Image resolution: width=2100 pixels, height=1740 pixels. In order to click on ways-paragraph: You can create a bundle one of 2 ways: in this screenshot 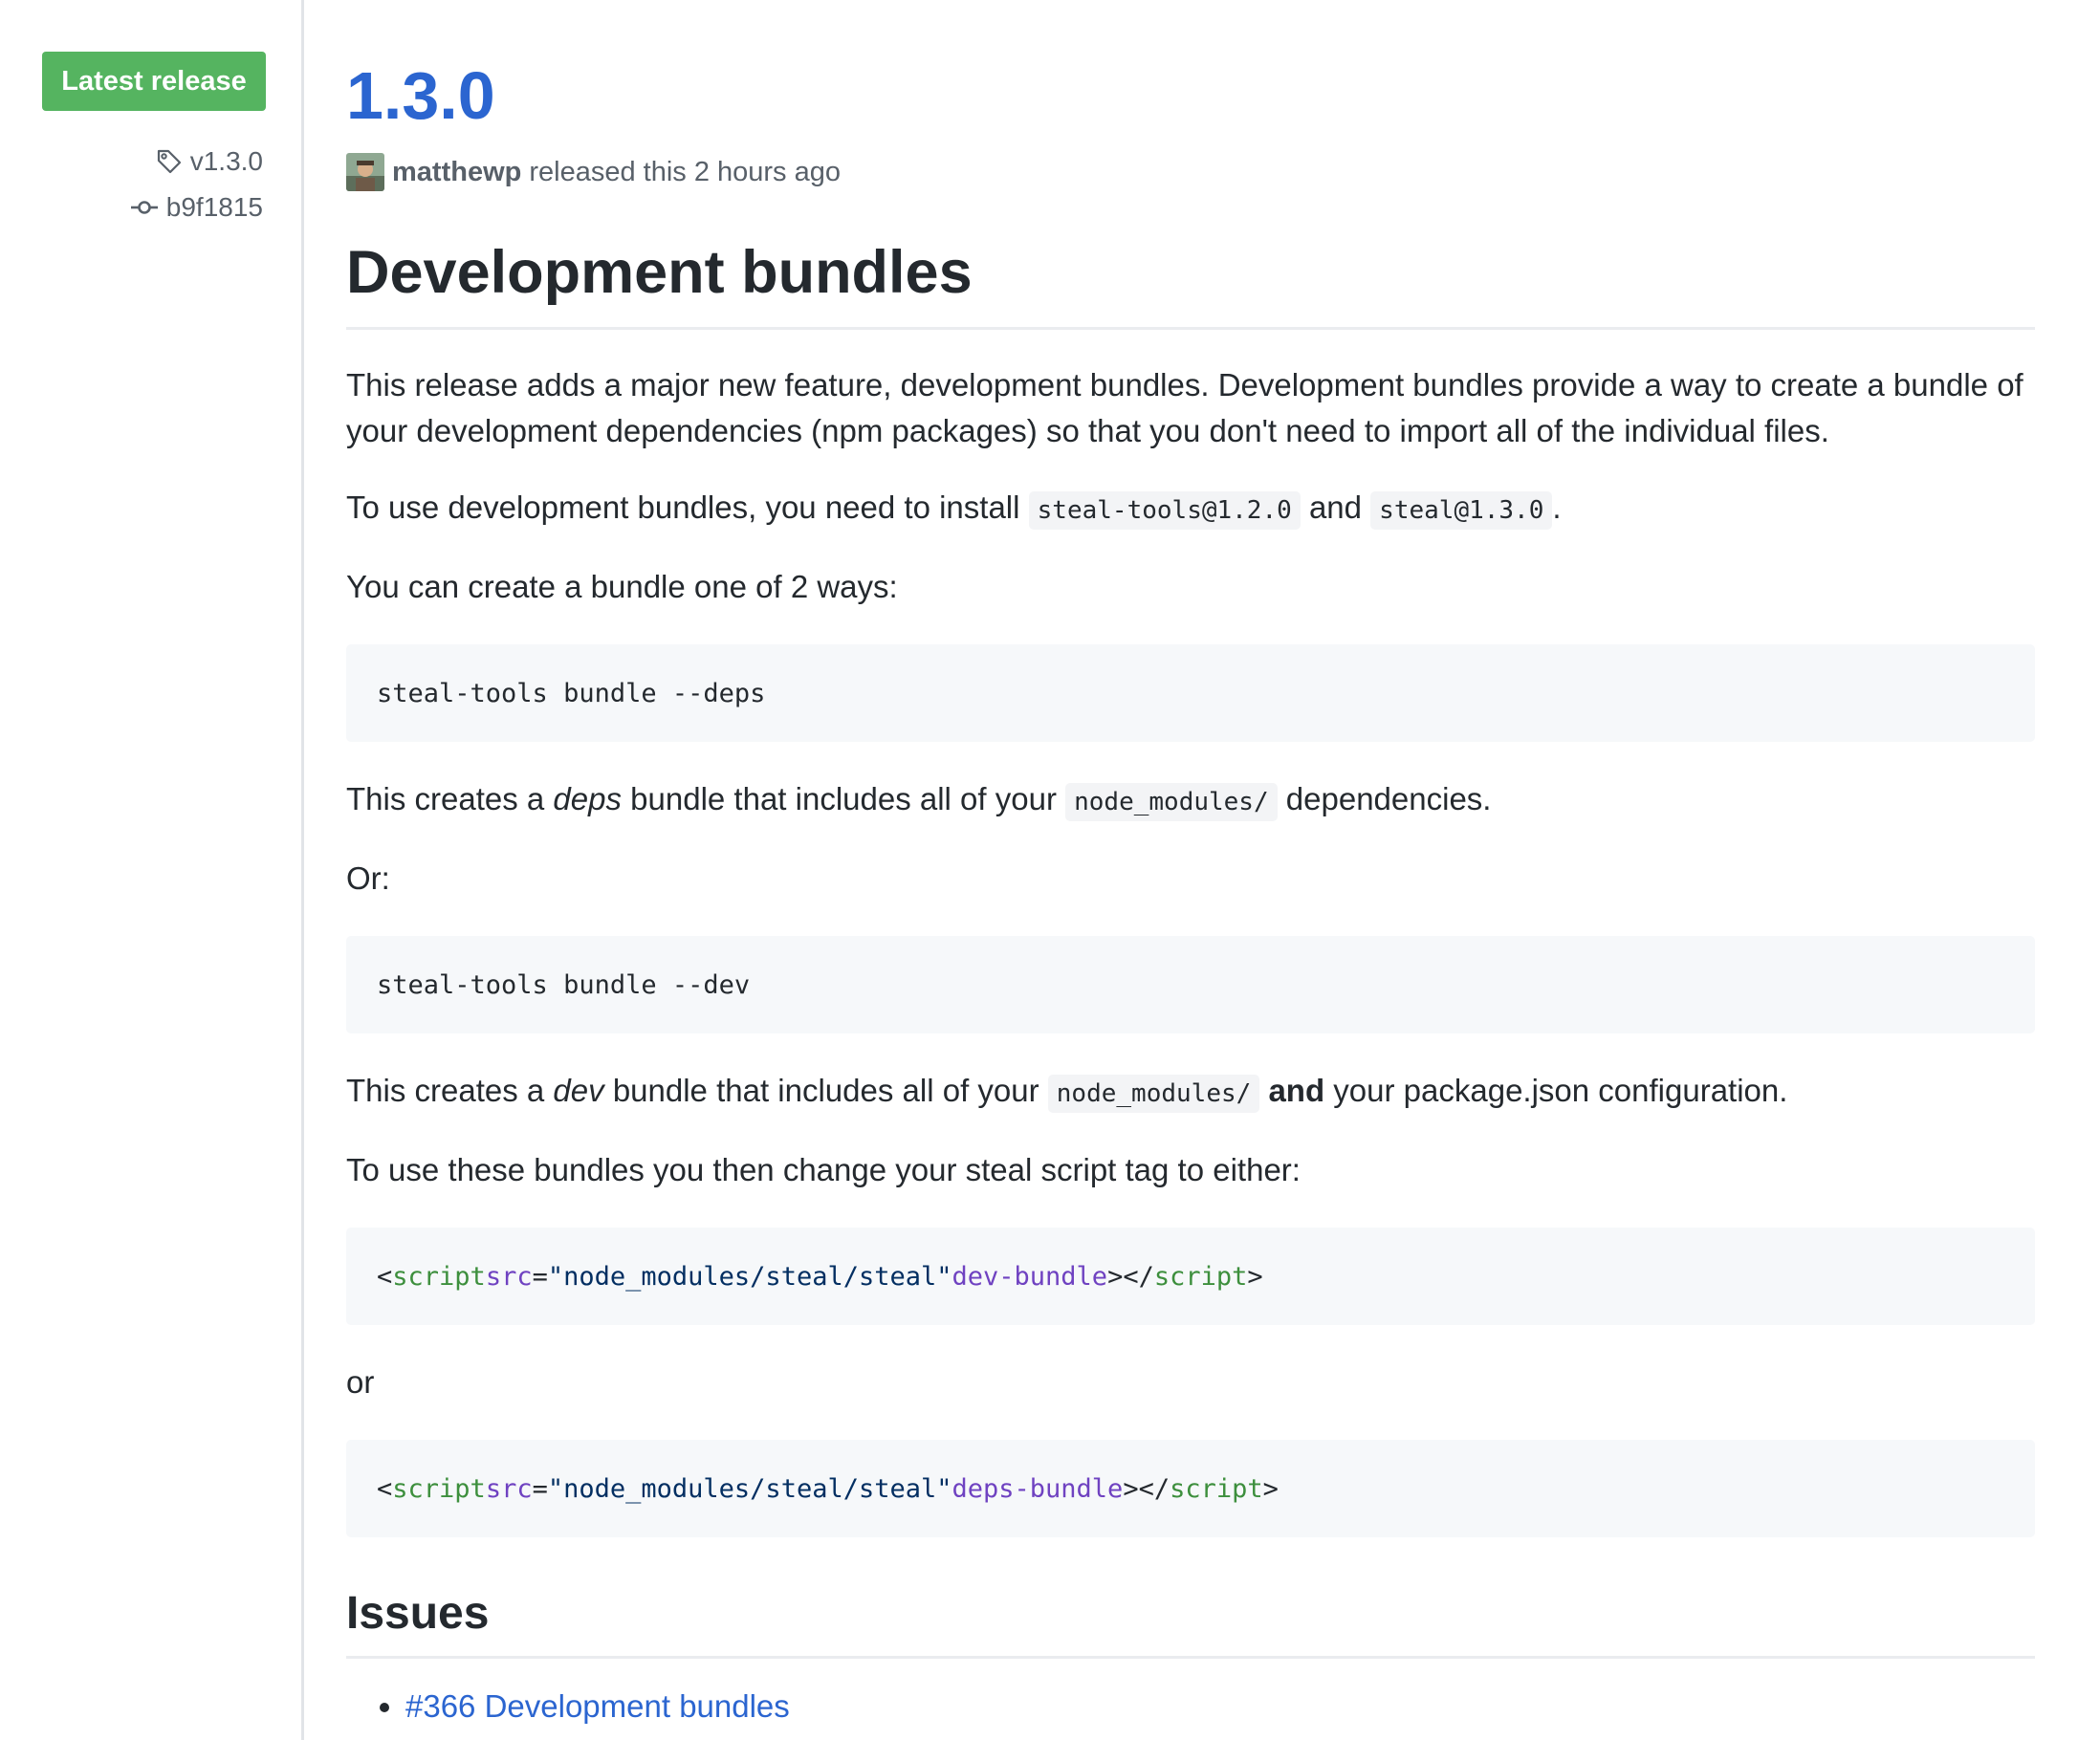, I will do `click(622, 586)`.